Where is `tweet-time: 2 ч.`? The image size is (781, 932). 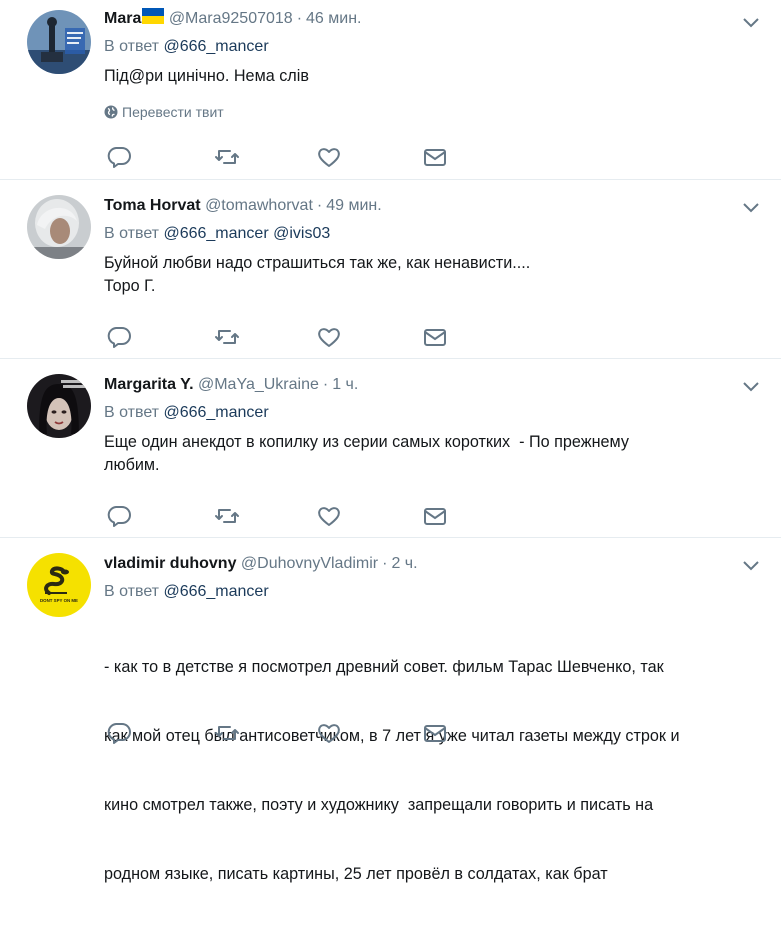 tweet-time: 2 ч. is located at coordinates (404, 563).